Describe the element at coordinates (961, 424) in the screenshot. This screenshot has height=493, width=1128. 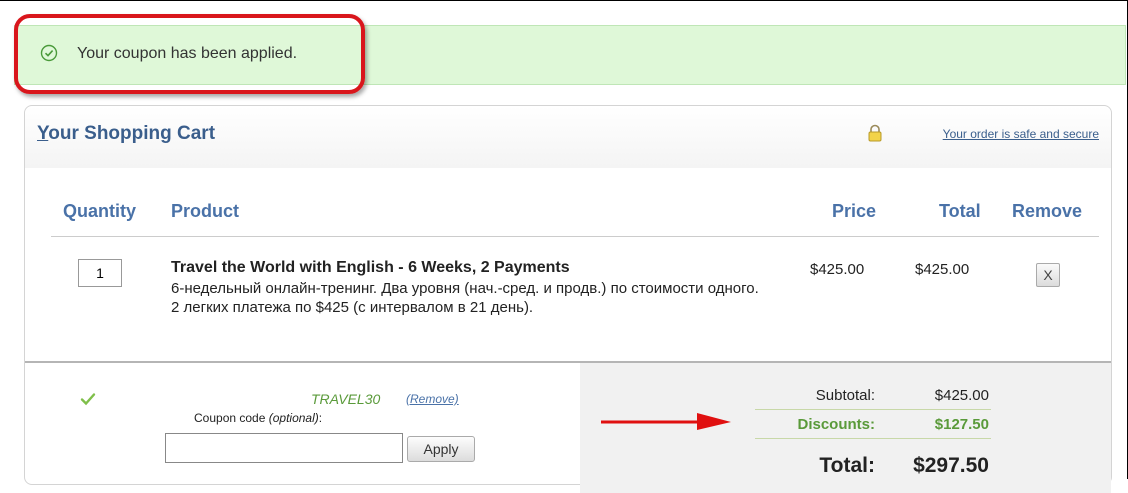
I see `discounts-value: $127.50` at that location.